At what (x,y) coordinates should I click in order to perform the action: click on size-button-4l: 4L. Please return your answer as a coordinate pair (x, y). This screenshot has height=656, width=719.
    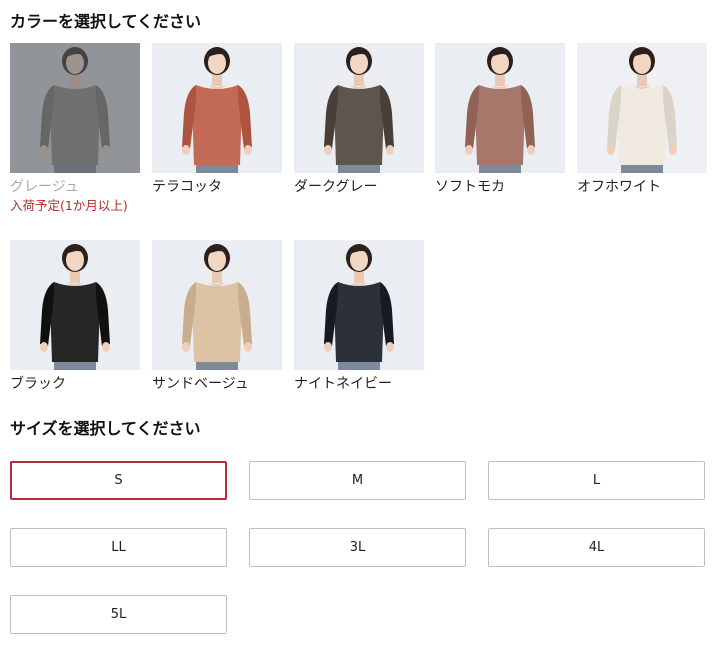
    Looking at the image, I should click on (596, 547).